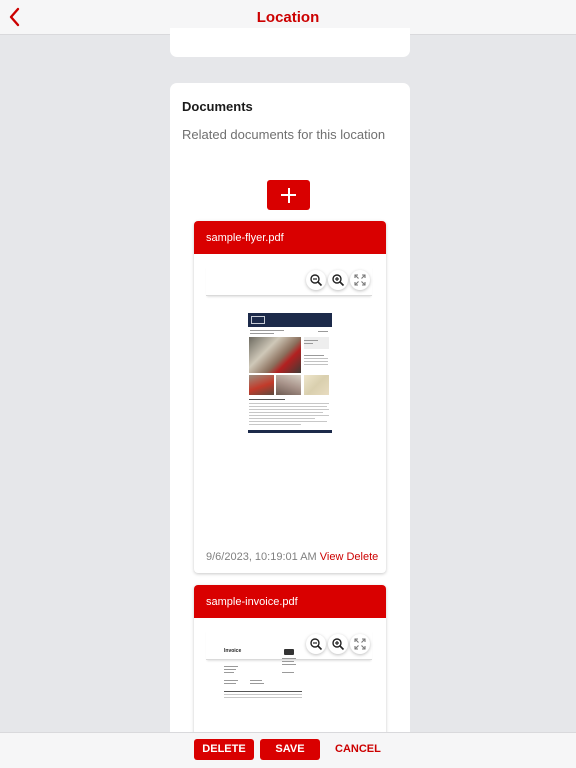 Image resolution: width=576 pixels, height=768 pixels. What do you see at coordinates (358, 749) in the screenshot?
I see `cancel-button: CANCEL` at bounding box center [358, 749].